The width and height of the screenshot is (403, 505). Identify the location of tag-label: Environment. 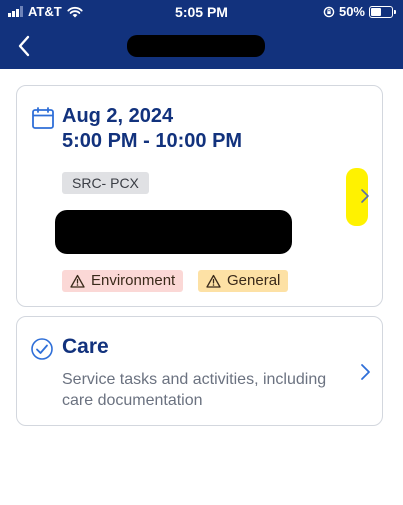
(133, 280).